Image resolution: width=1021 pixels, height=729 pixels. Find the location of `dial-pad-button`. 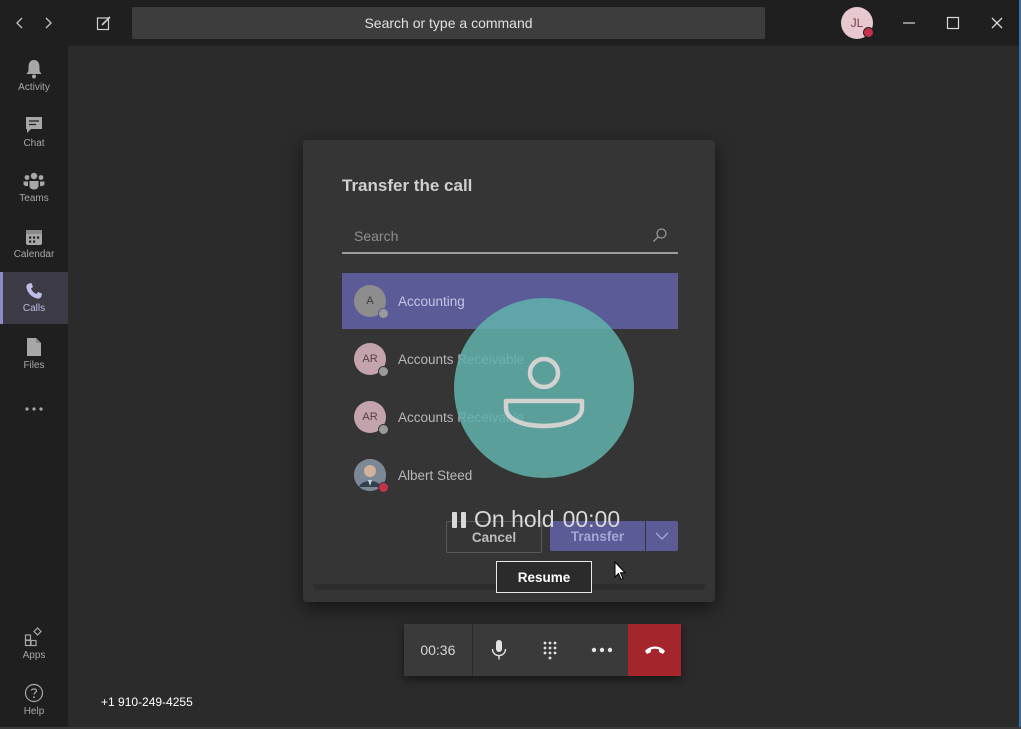

dial-pad-button is located at coordinates (551, 650).